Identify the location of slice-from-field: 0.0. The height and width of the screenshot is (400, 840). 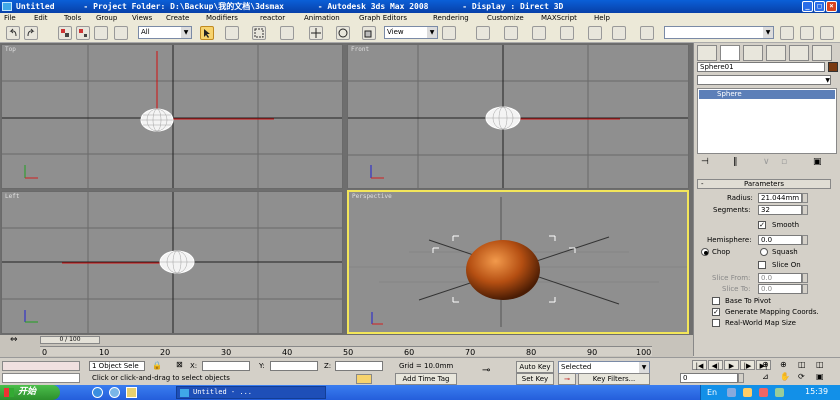
(780, 278).